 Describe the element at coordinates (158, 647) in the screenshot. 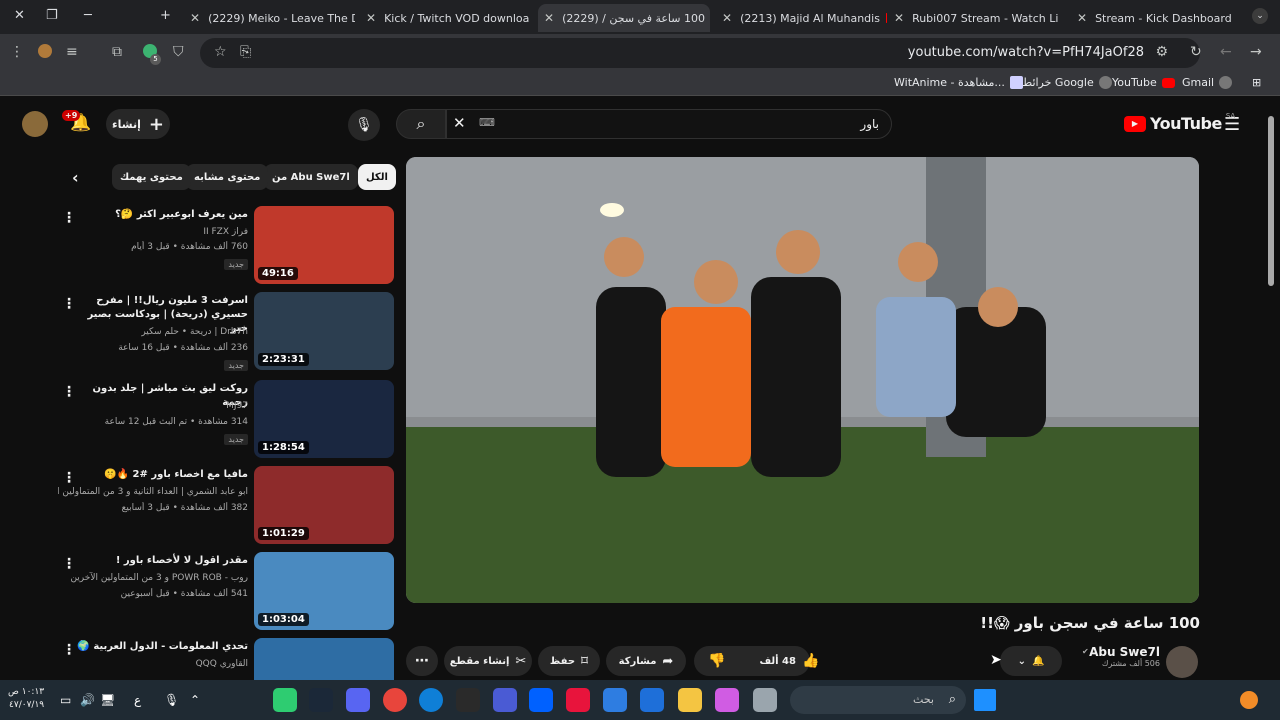

I see `video-title: تحدي المعلومات - الدول العربية 🌍` at that location.